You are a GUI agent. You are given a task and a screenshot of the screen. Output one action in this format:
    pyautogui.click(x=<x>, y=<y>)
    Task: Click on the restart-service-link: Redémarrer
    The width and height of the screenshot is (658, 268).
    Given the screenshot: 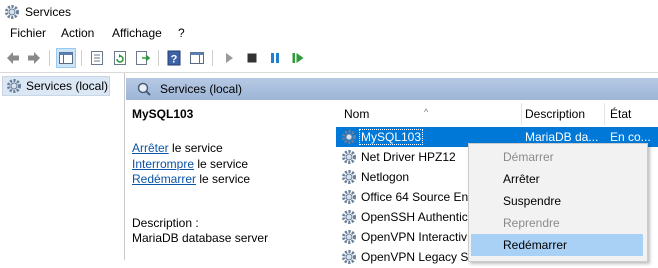 What is the action you would take?
    pyautogui.click(x=164, y=179)
    